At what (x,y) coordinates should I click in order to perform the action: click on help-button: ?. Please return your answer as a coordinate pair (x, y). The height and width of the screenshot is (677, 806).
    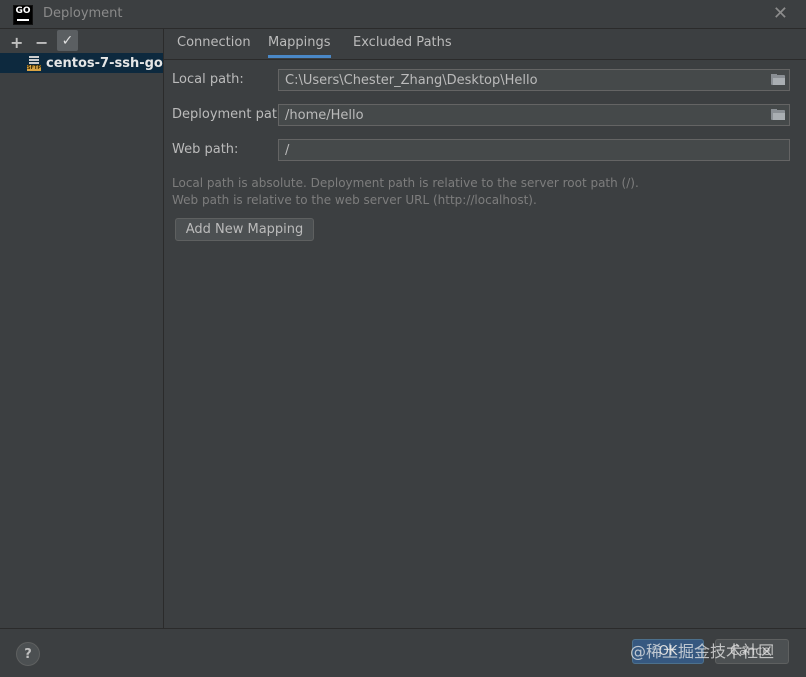
    Looking at the image, I should click on (28, 654).